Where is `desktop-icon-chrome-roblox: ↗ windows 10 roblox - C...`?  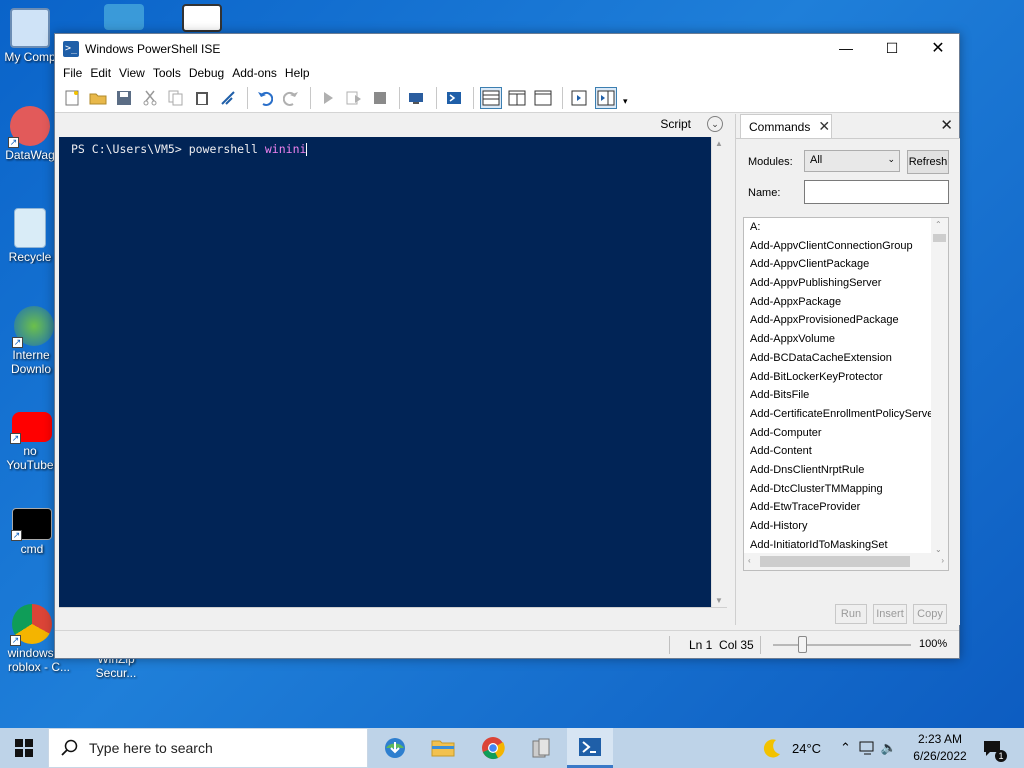 desktop-icon-chrome-roblox: ↗ windows 10 roblox - C... is located at coordinates (37, 639).